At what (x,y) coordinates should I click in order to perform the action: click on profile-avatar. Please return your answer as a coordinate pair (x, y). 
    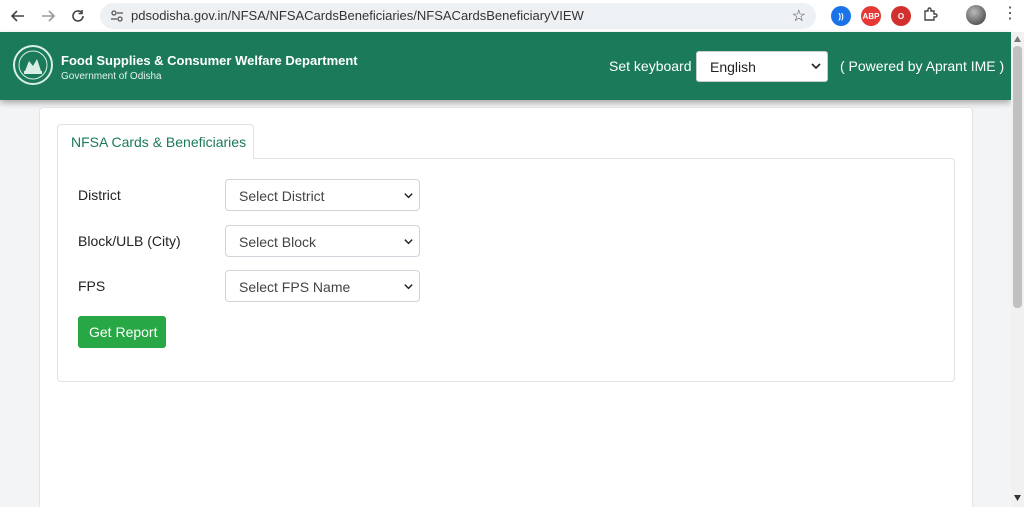
    Looking at the image, I should click on (976, 15).